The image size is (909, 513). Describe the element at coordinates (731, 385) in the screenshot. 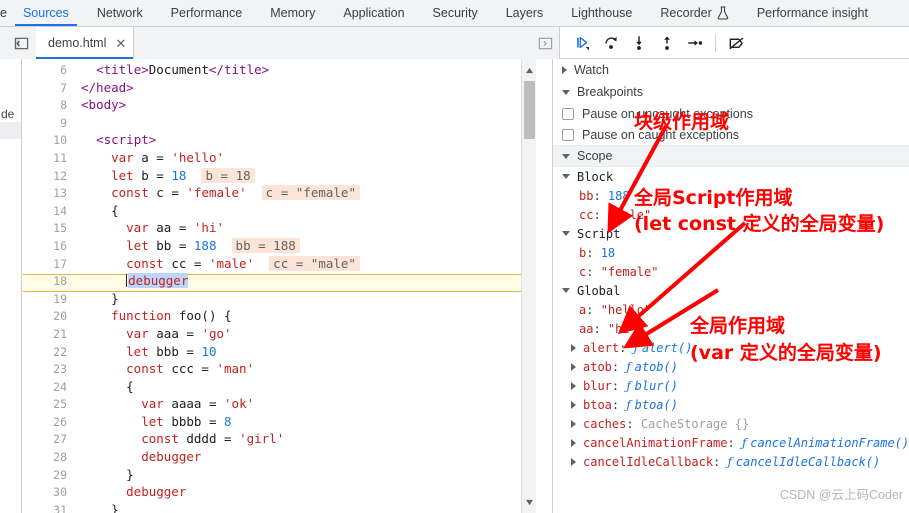

I see `scope-property: blur: ƒ blur()` at that location.